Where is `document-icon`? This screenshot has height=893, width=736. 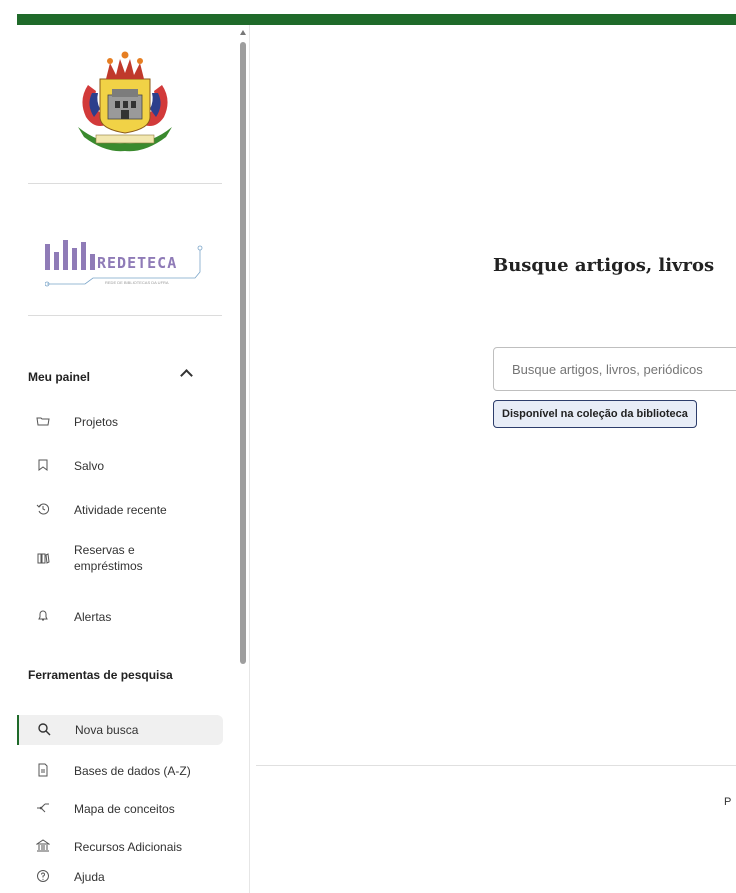
document-icon is located at coordinates (43, 770).